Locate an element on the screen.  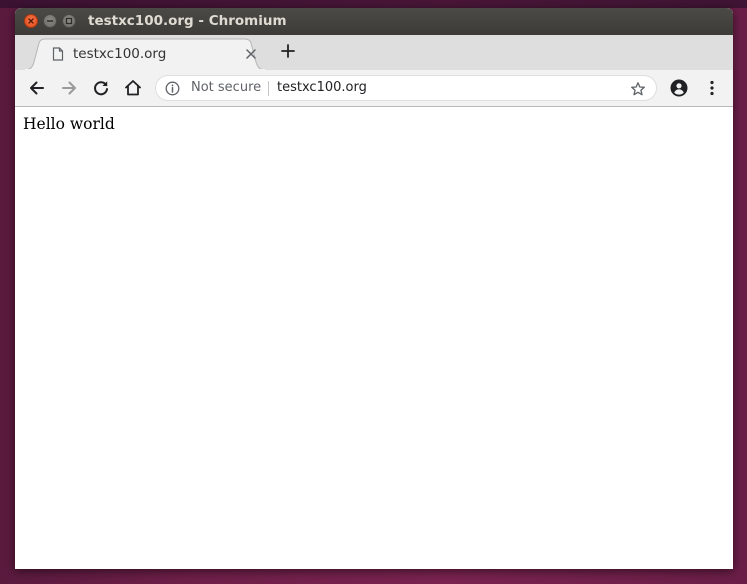
window-close-button is located at coordinates (31, 21).